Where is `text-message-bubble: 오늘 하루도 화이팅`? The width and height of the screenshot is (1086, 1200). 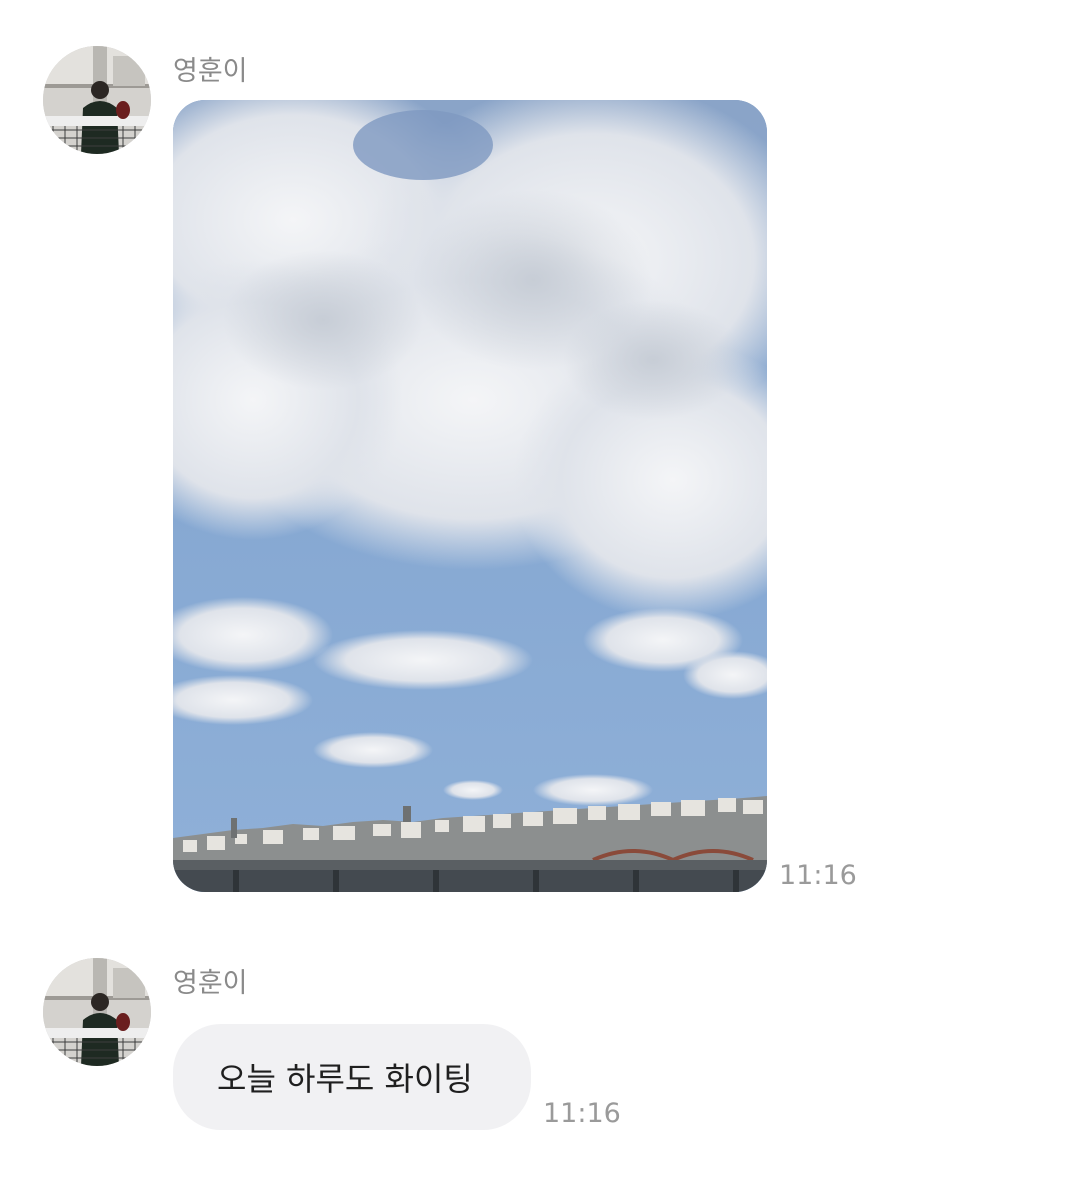
text-message-bubble: 오늘 하루도 화이팅 is located at coordinates (352, 1077).